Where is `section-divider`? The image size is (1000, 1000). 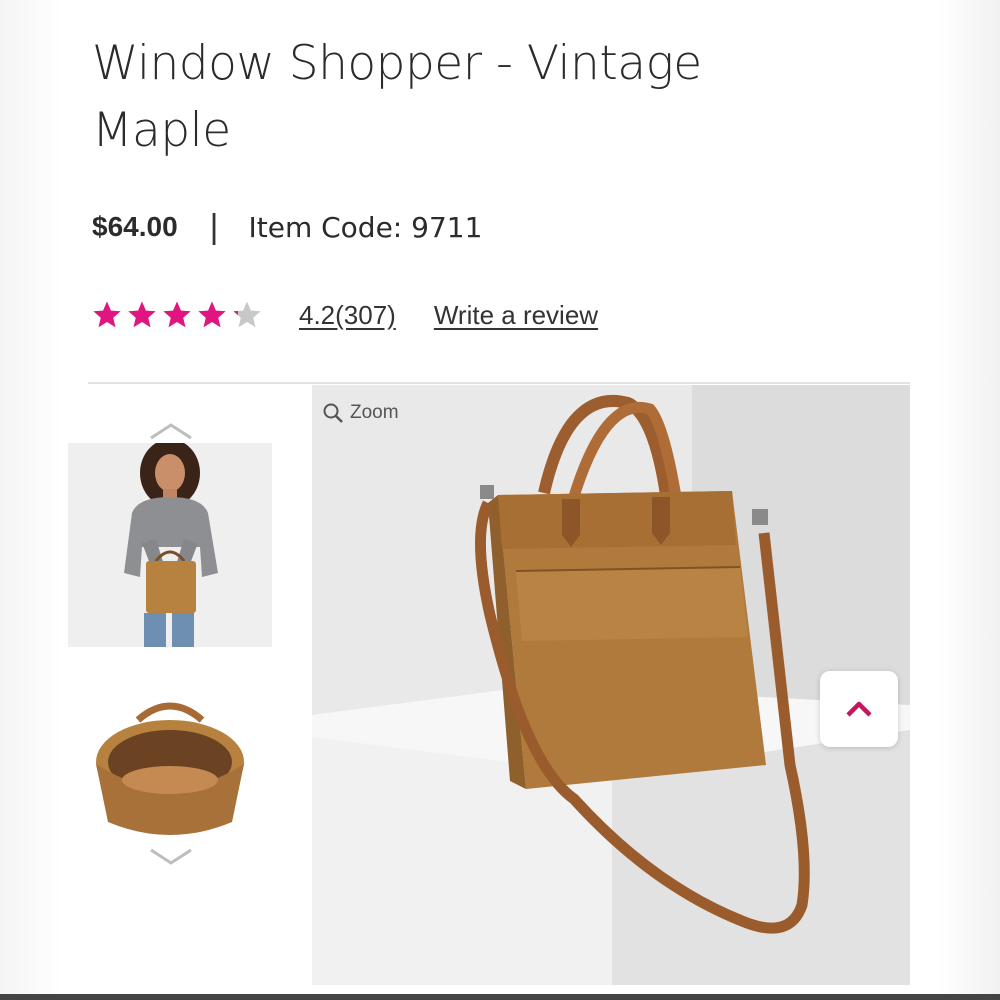 section-divider is located at coordinates (499, 383).